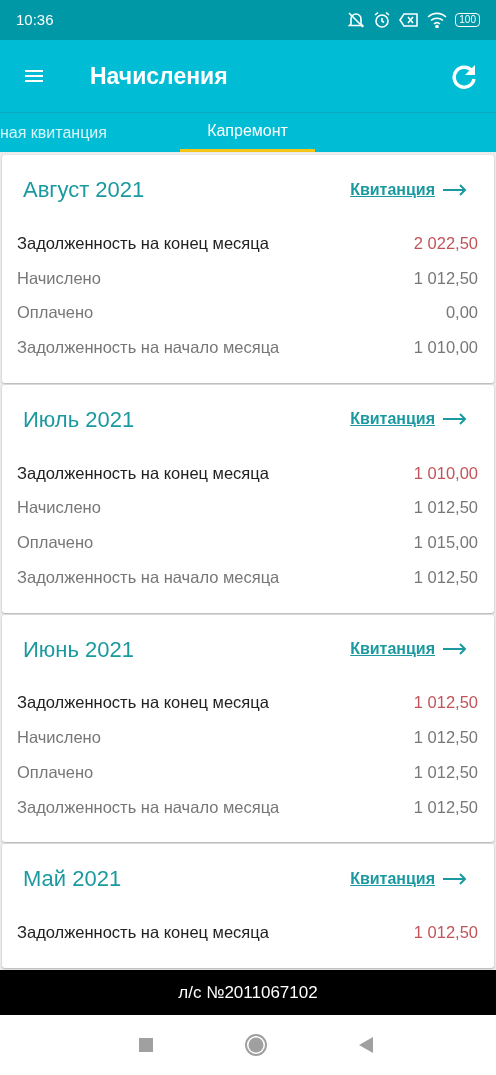 The image size is (496, 1075). Describe the element at coordinates (461, 313) in the screenshot. I see `amount-value: 0,00` at that location.